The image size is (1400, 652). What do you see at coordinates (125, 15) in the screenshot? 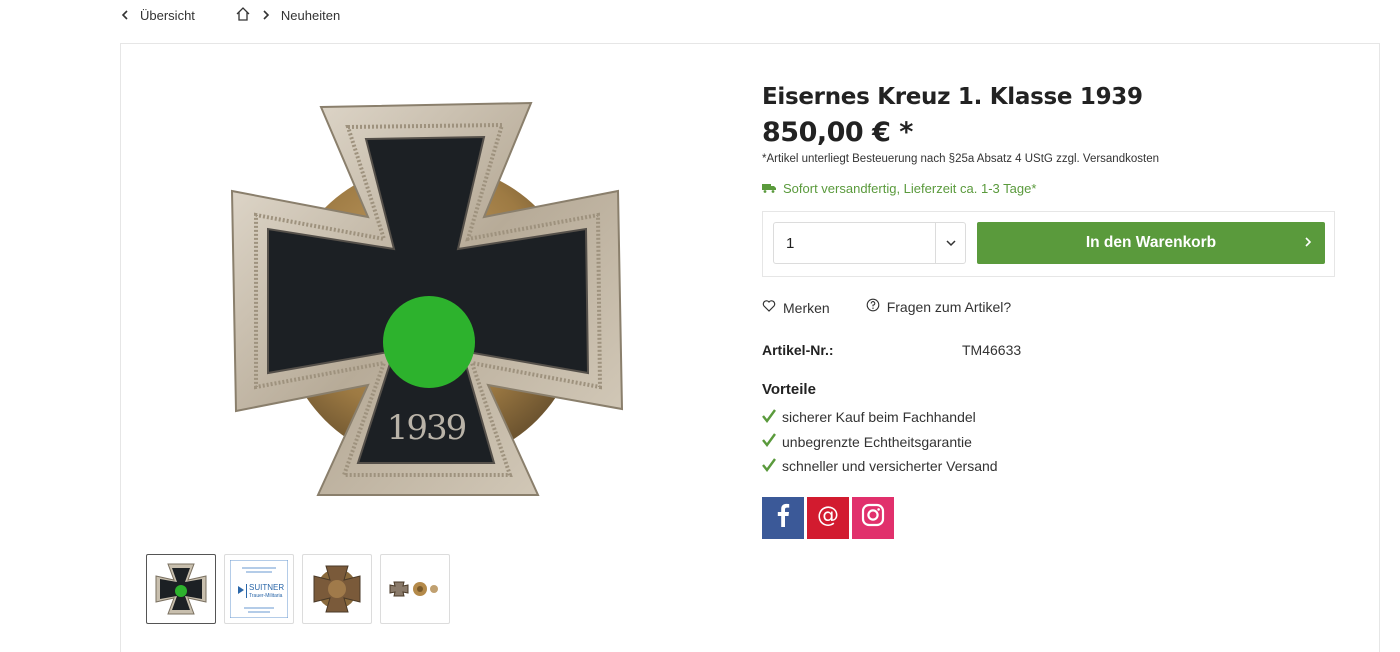
I see `chevron-left-icon` at bounding box center [125, 15].